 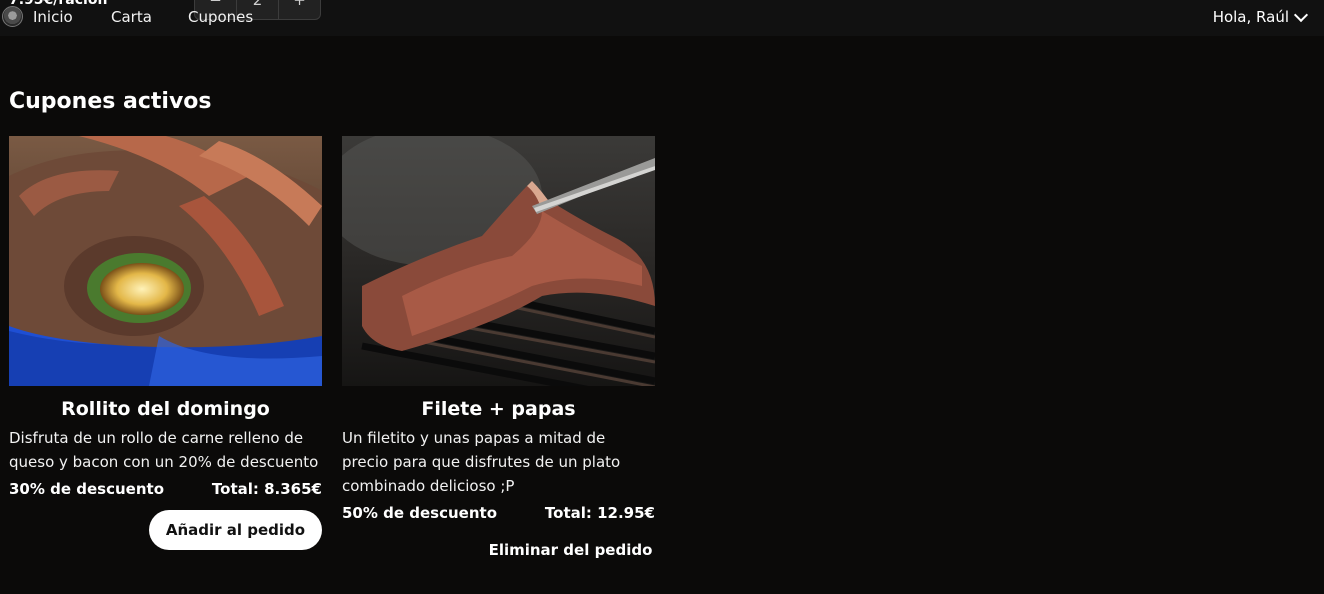 I want to click on page-title: Cupones activos, so click(x=110, y=101).